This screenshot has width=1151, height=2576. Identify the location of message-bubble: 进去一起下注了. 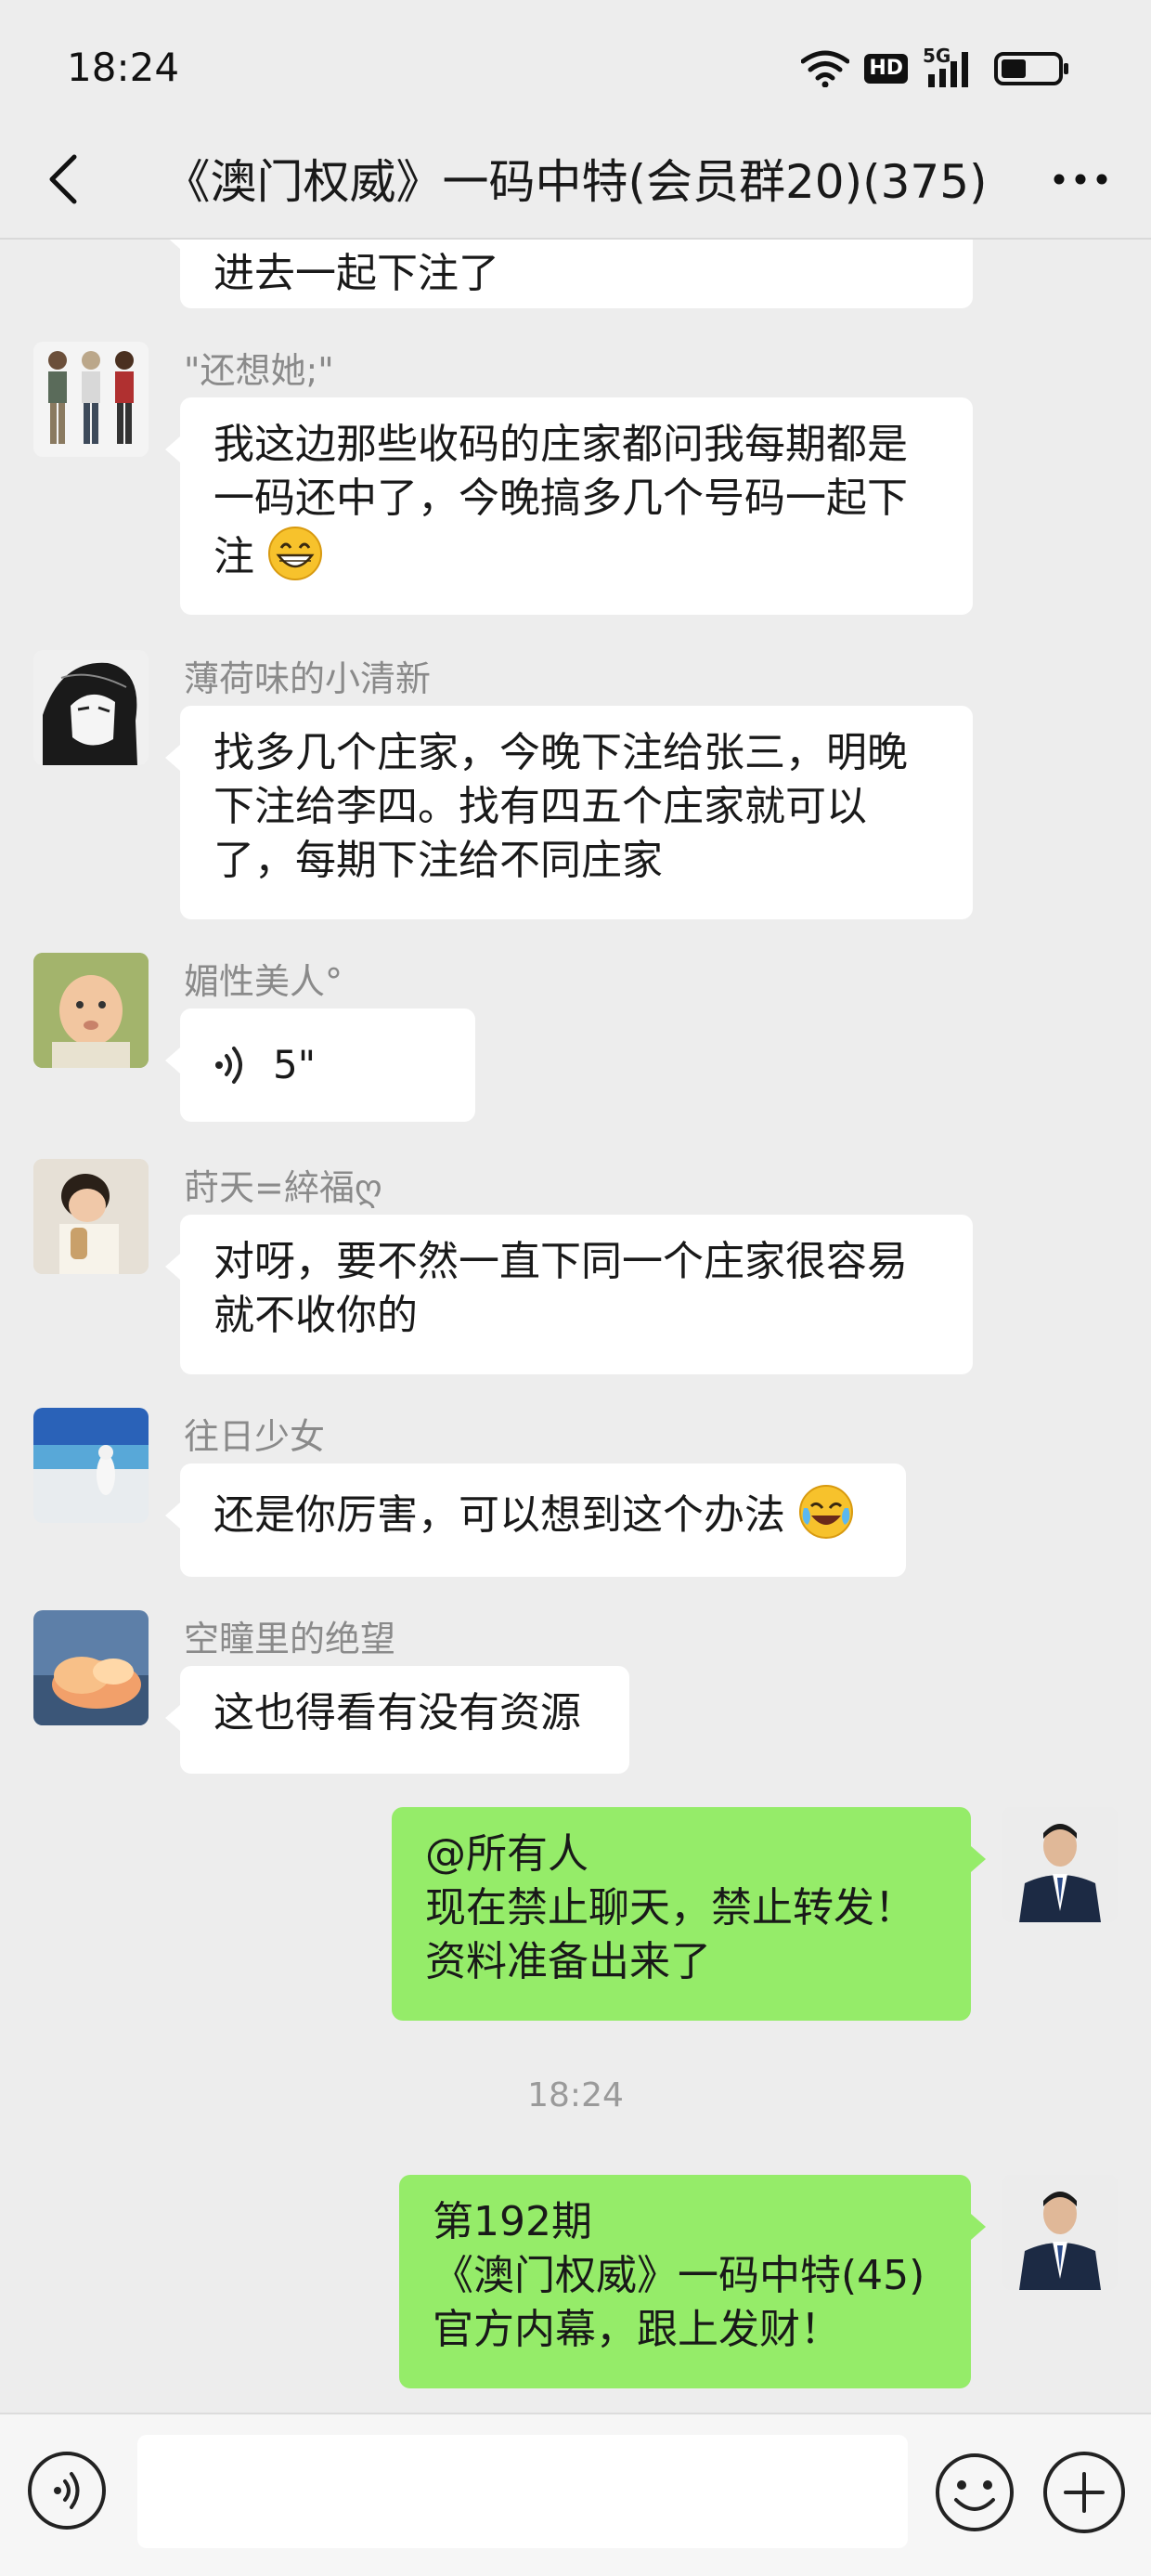
(569, 274).